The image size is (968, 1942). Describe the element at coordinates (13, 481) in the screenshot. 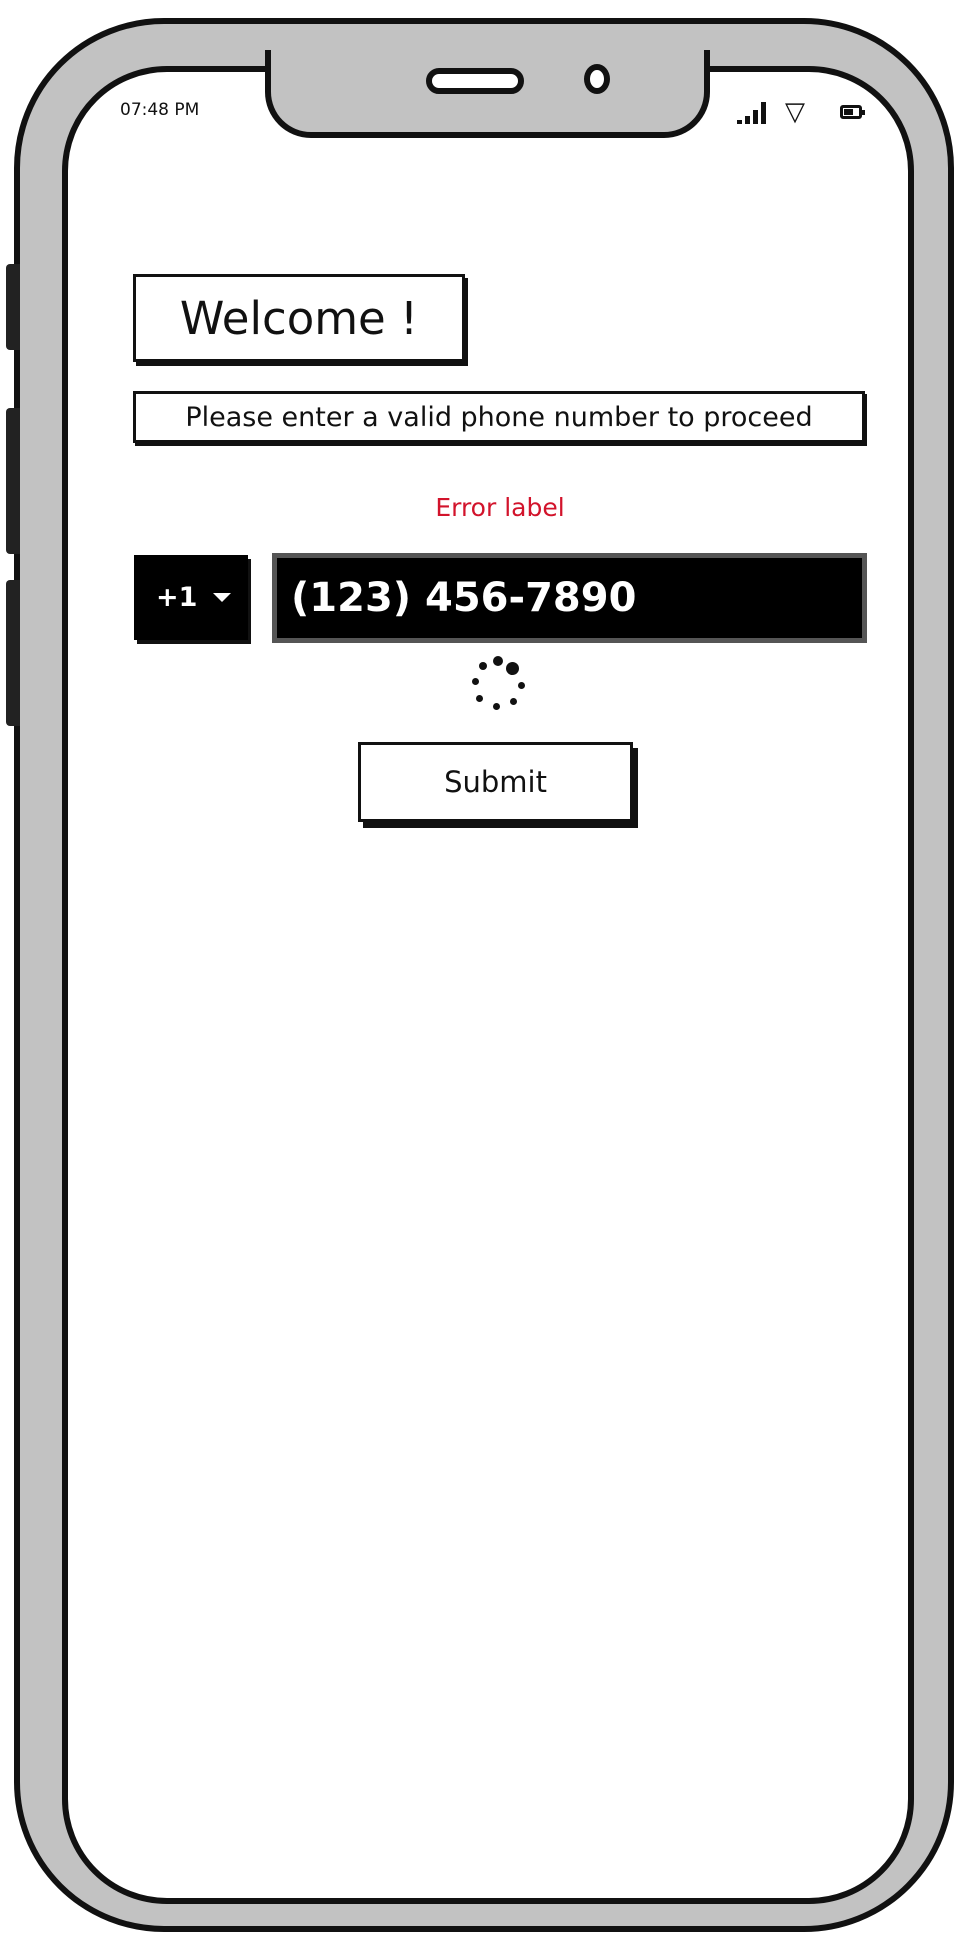

I see `volume-up-button` at that location.